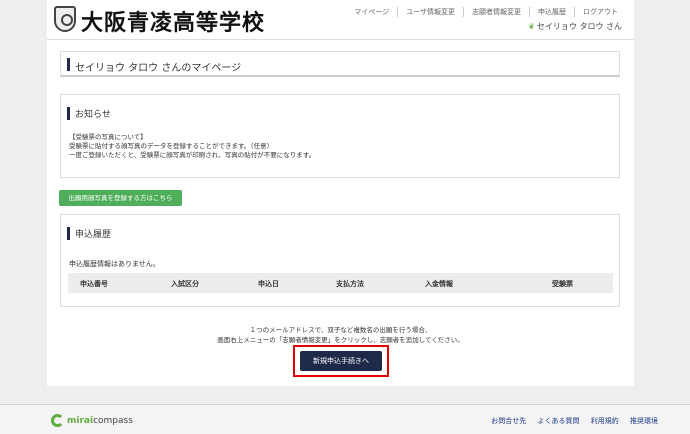 The image size is (690, 434). Describe the element at coordinates (114, 264) in the screenshot. I see `history-empty-message: 申込履歴情報はありません。` at that location.